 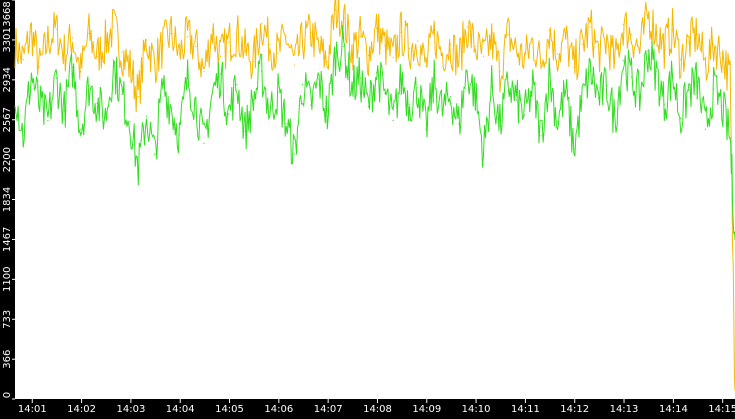 I want to click on x-tick-label: 14:12, so click(x=574, y=409).